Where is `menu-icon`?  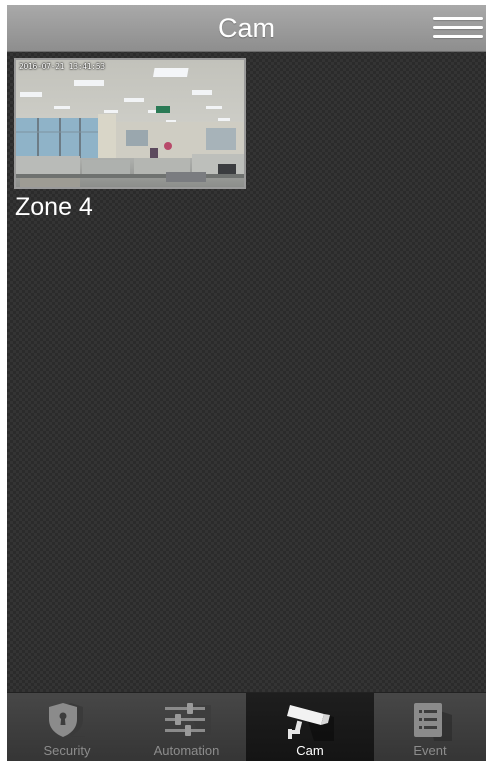
menu-icon is located at coordinates (458, 18).